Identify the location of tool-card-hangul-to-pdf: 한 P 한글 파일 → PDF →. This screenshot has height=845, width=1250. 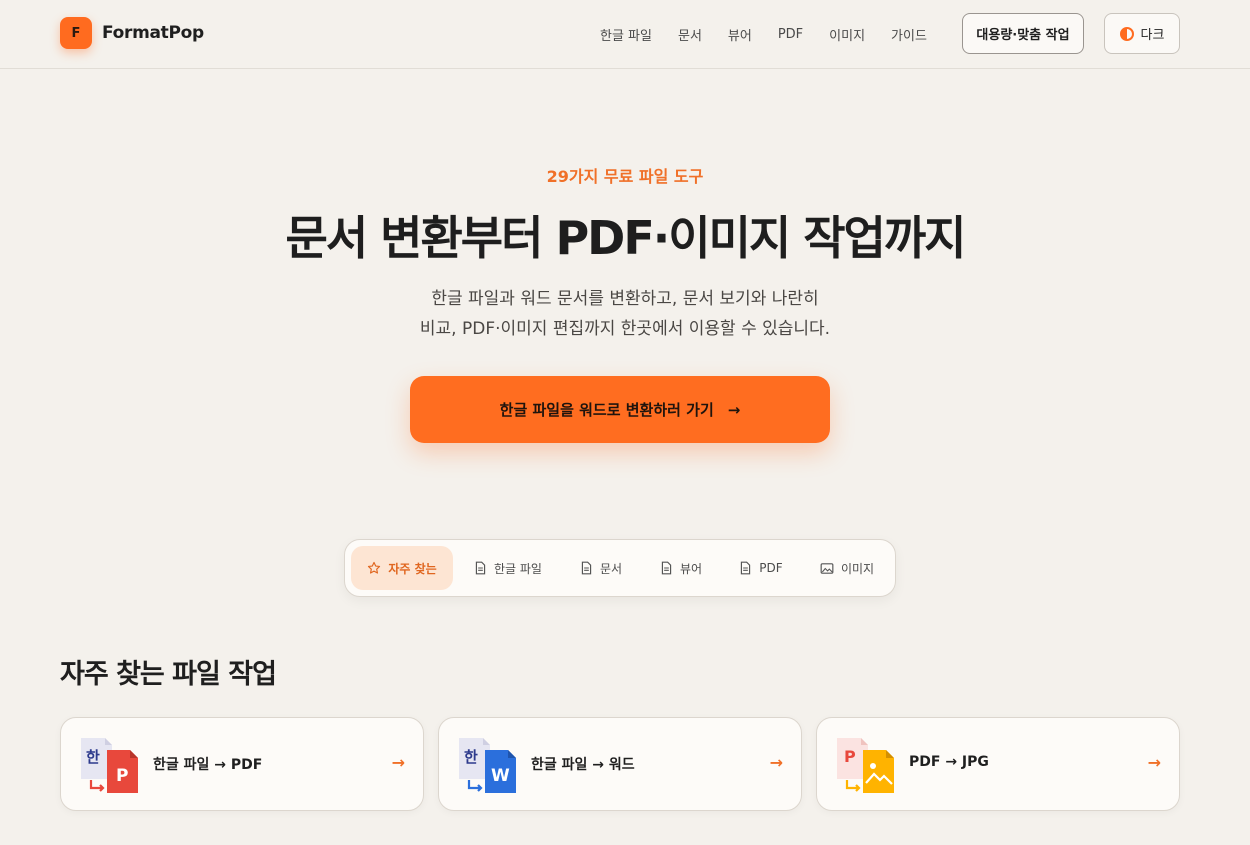
(242, 764).